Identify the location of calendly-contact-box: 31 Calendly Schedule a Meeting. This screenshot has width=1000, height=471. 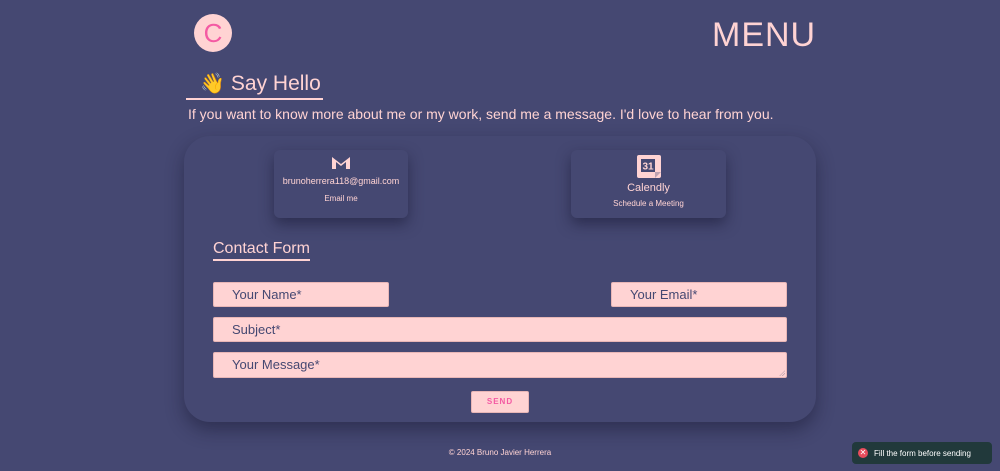
(648, 184).